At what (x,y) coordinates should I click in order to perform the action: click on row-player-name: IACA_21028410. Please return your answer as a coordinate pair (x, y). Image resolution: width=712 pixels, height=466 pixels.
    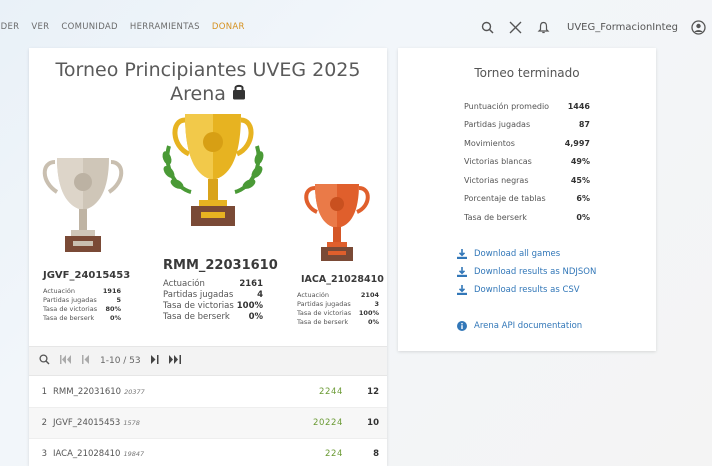
    Looking at the image, I should click on (87, 454).